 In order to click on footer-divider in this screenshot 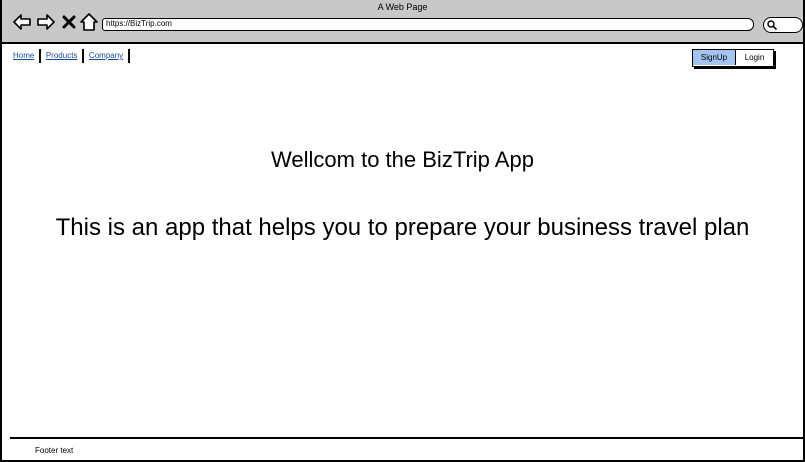, I will do `click(406, 438)`.